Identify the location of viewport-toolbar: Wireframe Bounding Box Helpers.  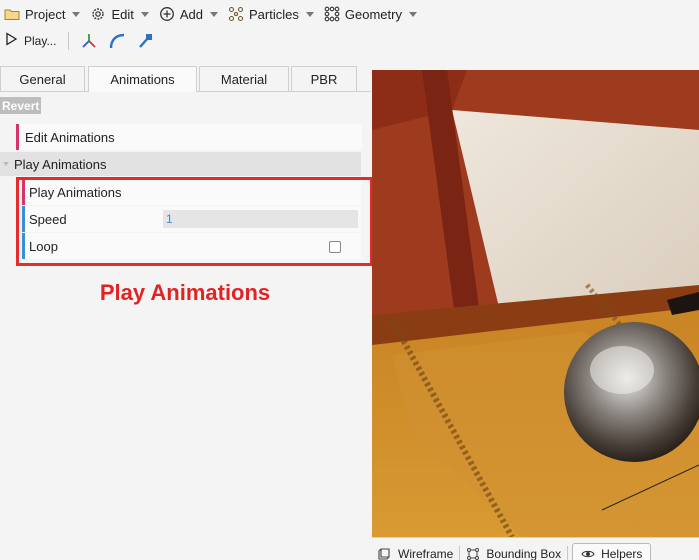
(535, 548).